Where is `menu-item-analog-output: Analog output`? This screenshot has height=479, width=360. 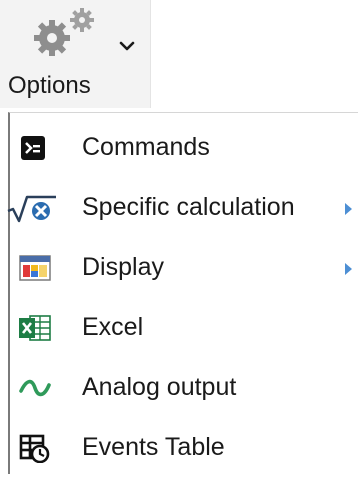 menu-item-analog-output: Analog output is located at coordinates (183, 389).